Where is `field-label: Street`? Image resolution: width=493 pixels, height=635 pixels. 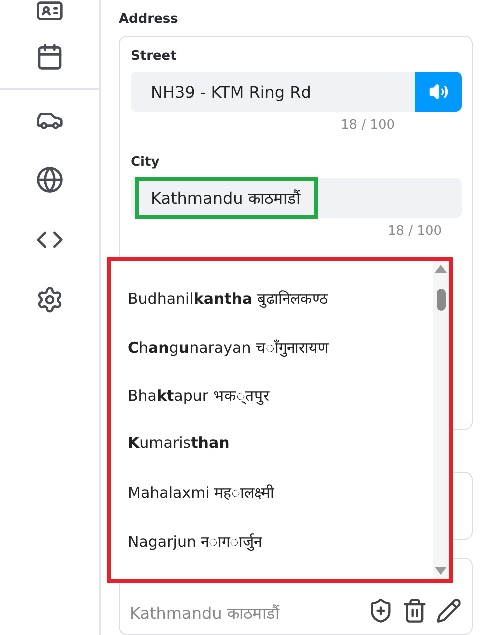 field-label: Street is located at coordinates (154, 56).